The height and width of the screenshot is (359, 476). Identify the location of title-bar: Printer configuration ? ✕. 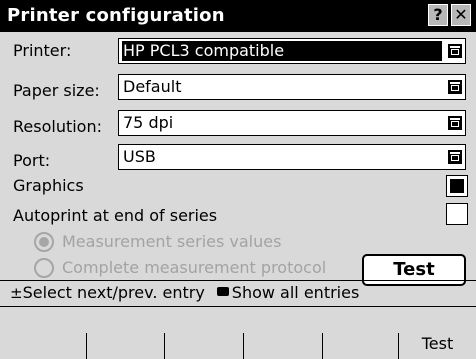
(238, 16).